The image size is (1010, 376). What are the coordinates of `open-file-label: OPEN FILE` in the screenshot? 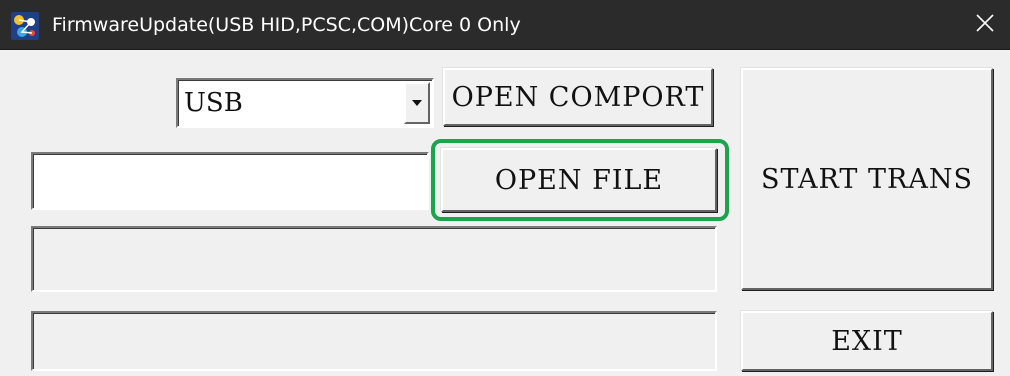 It's located at (579, 180).